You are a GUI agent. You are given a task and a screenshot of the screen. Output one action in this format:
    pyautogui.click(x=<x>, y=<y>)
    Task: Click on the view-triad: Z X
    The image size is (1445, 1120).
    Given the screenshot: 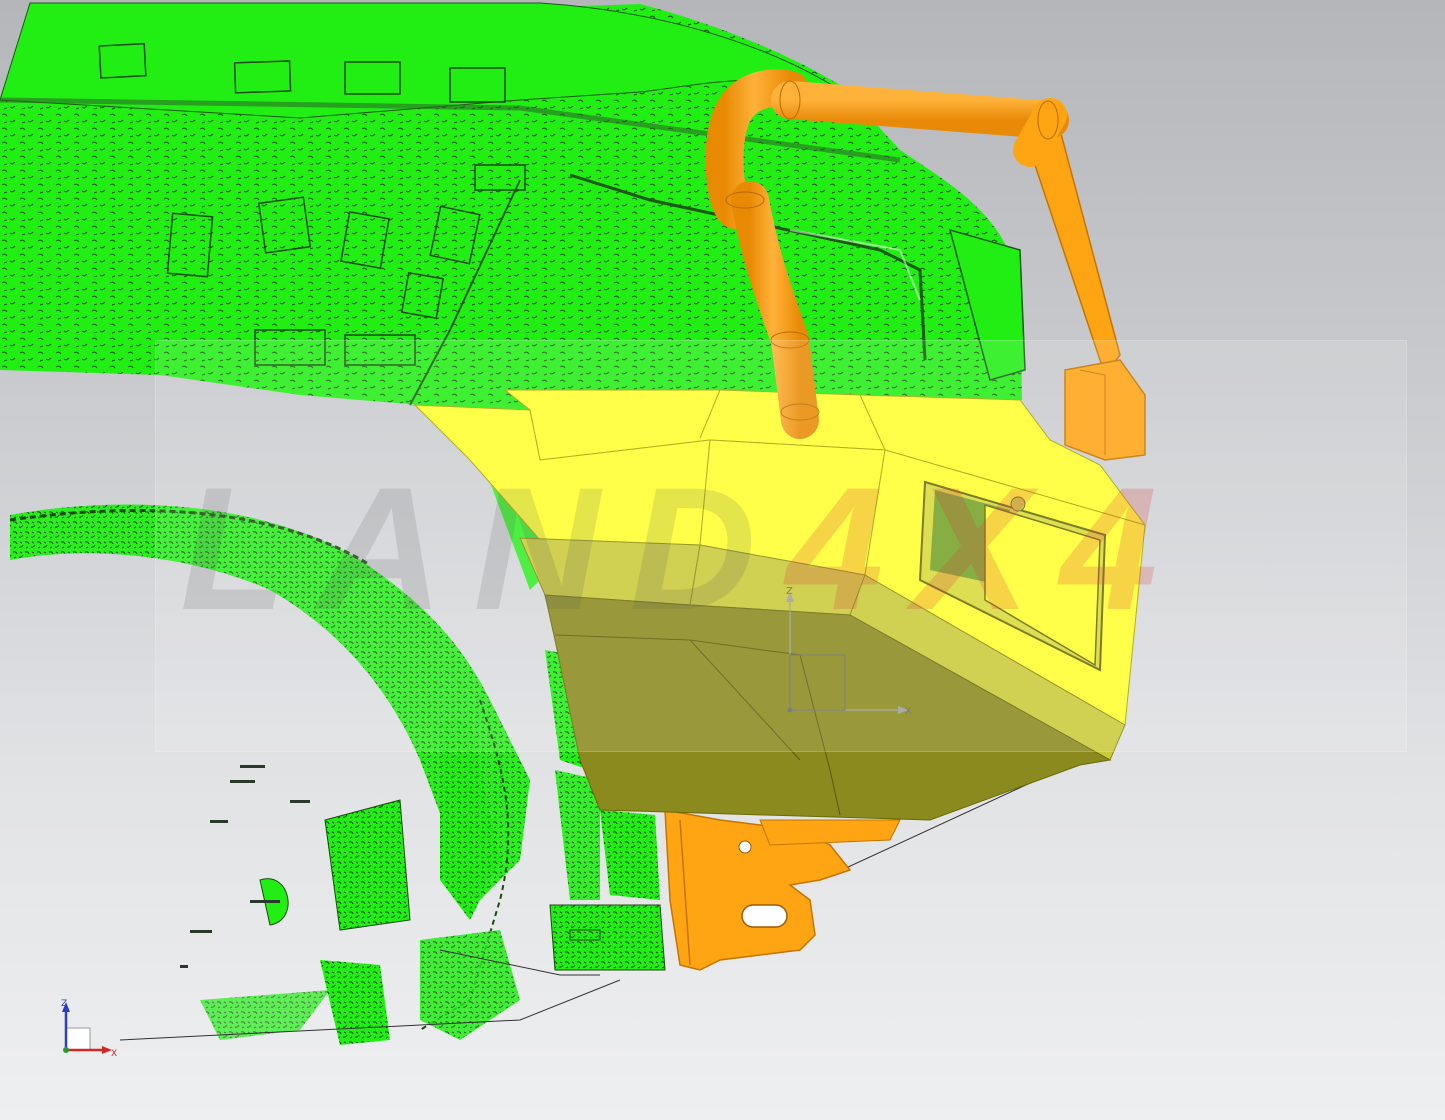 What is the action you would take?
    pyautogui.click(x=89, y=1029)
    